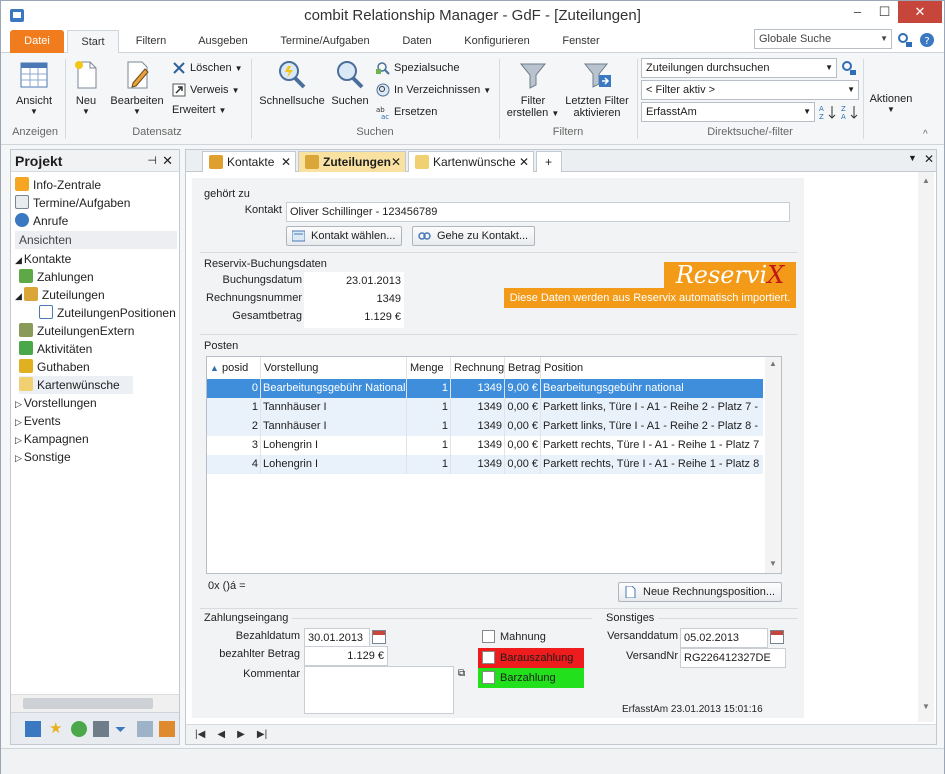 The image size is (945, 774). Describe the element at coordinates (262, 735) in the screenshot. I see `last-record-icon: ▶|` at that location.